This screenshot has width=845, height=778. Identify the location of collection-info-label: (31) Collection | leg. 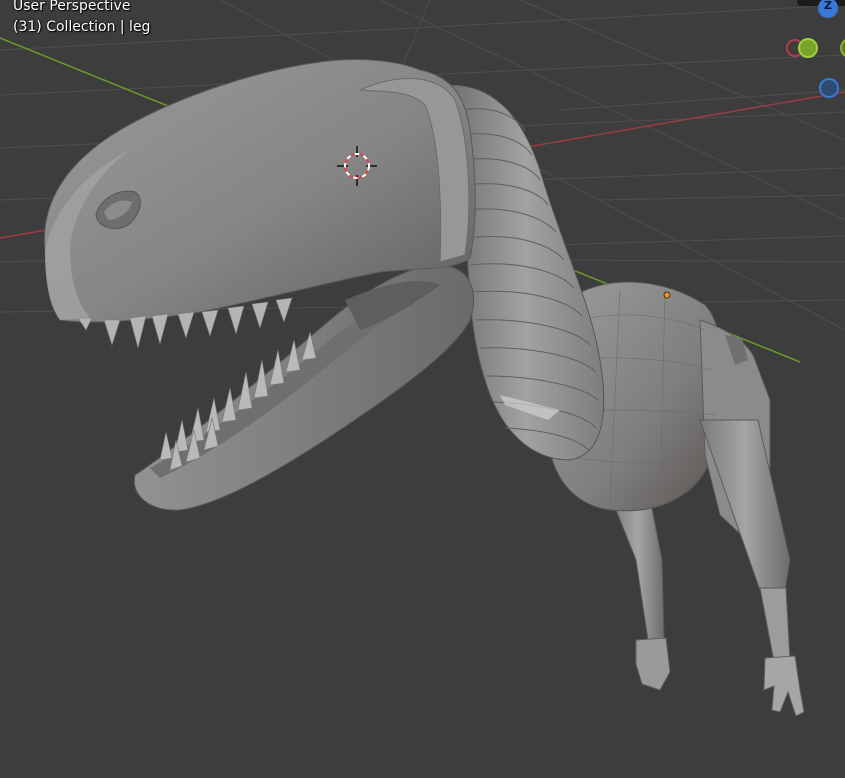
(82, 27).